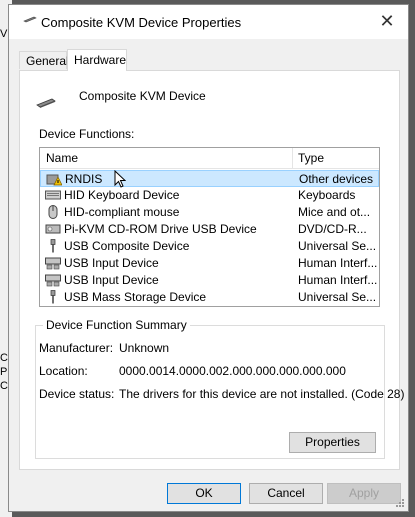 The height and width of the screenshot is (517, 415). What do you see at coordinates (232, 371) in the screenshot?
I see `location-value: 0000.0014.0000.002.000.000.000.000.000` at bounding box center [232, 371].